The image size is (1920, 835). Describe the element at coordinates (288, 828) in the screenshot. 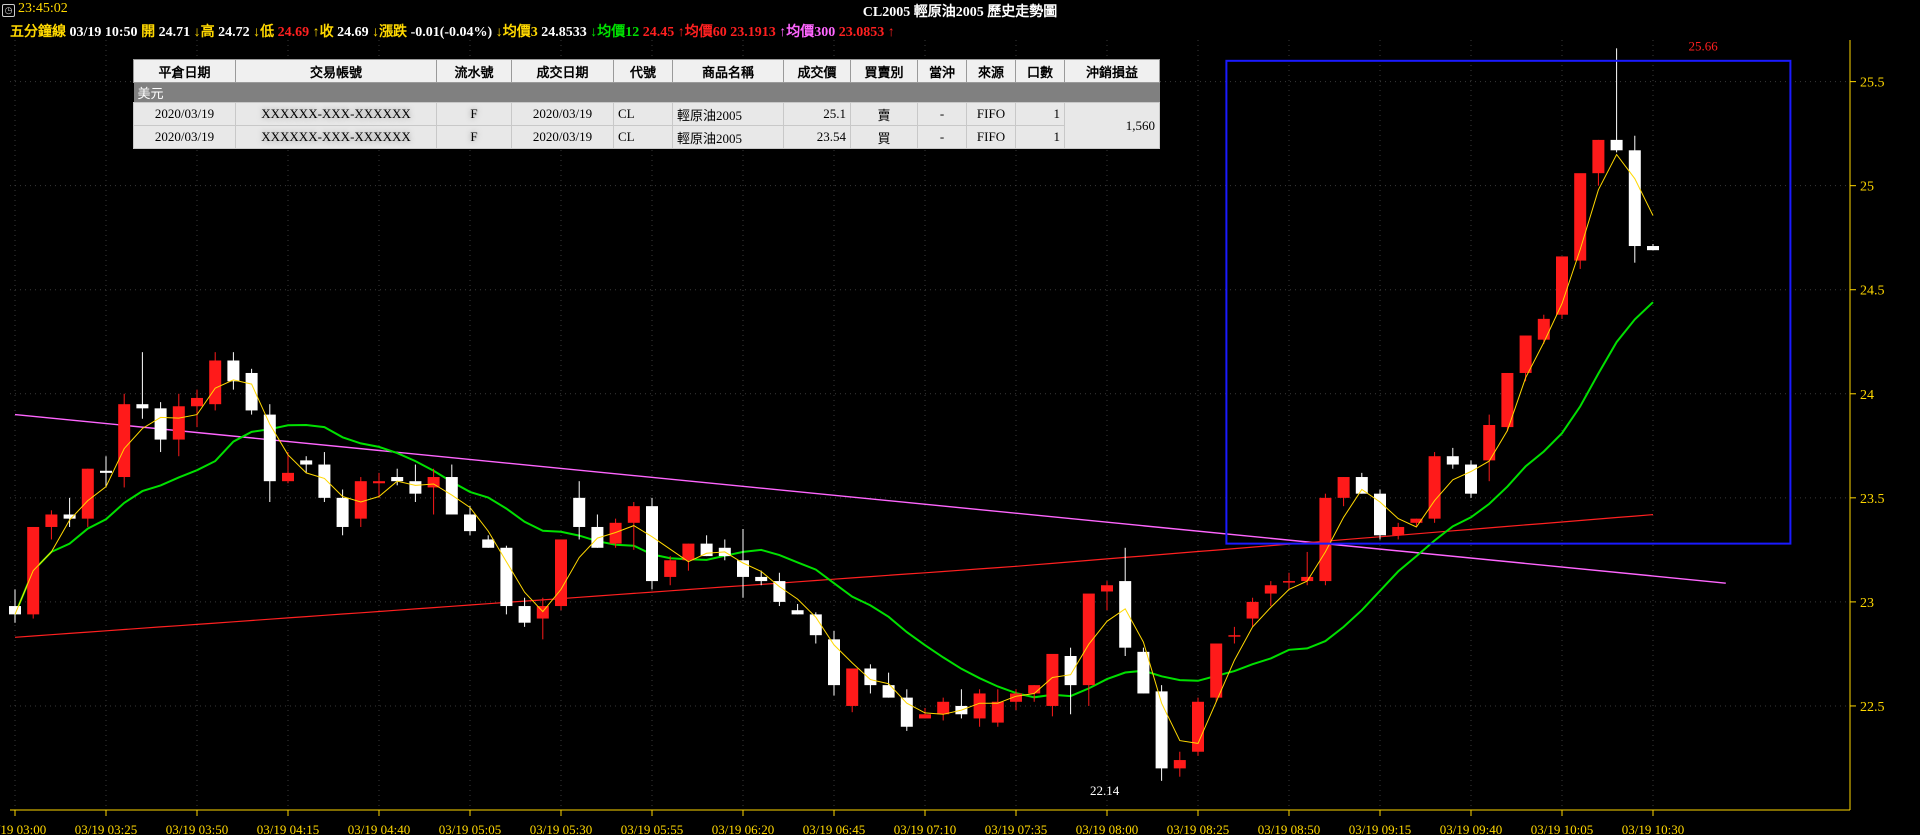

I see `x-tick-label: 03/19 04:15` at that location.